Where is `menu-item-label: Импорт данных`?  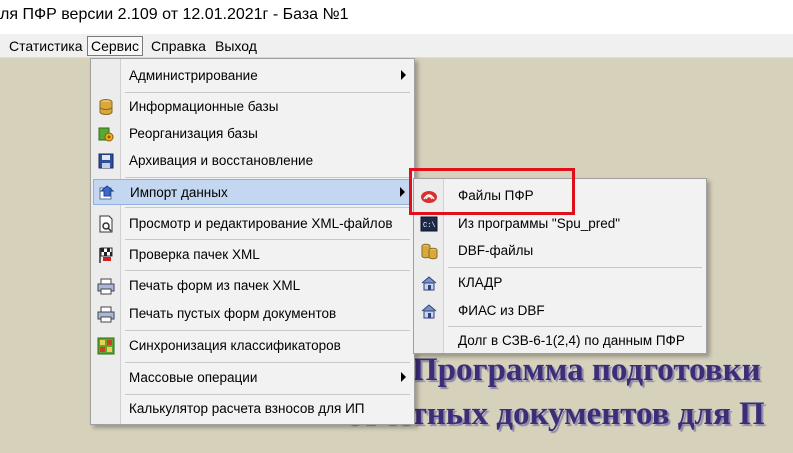 menu-item-label: Импорт данных is located at coordinates (179, 192).